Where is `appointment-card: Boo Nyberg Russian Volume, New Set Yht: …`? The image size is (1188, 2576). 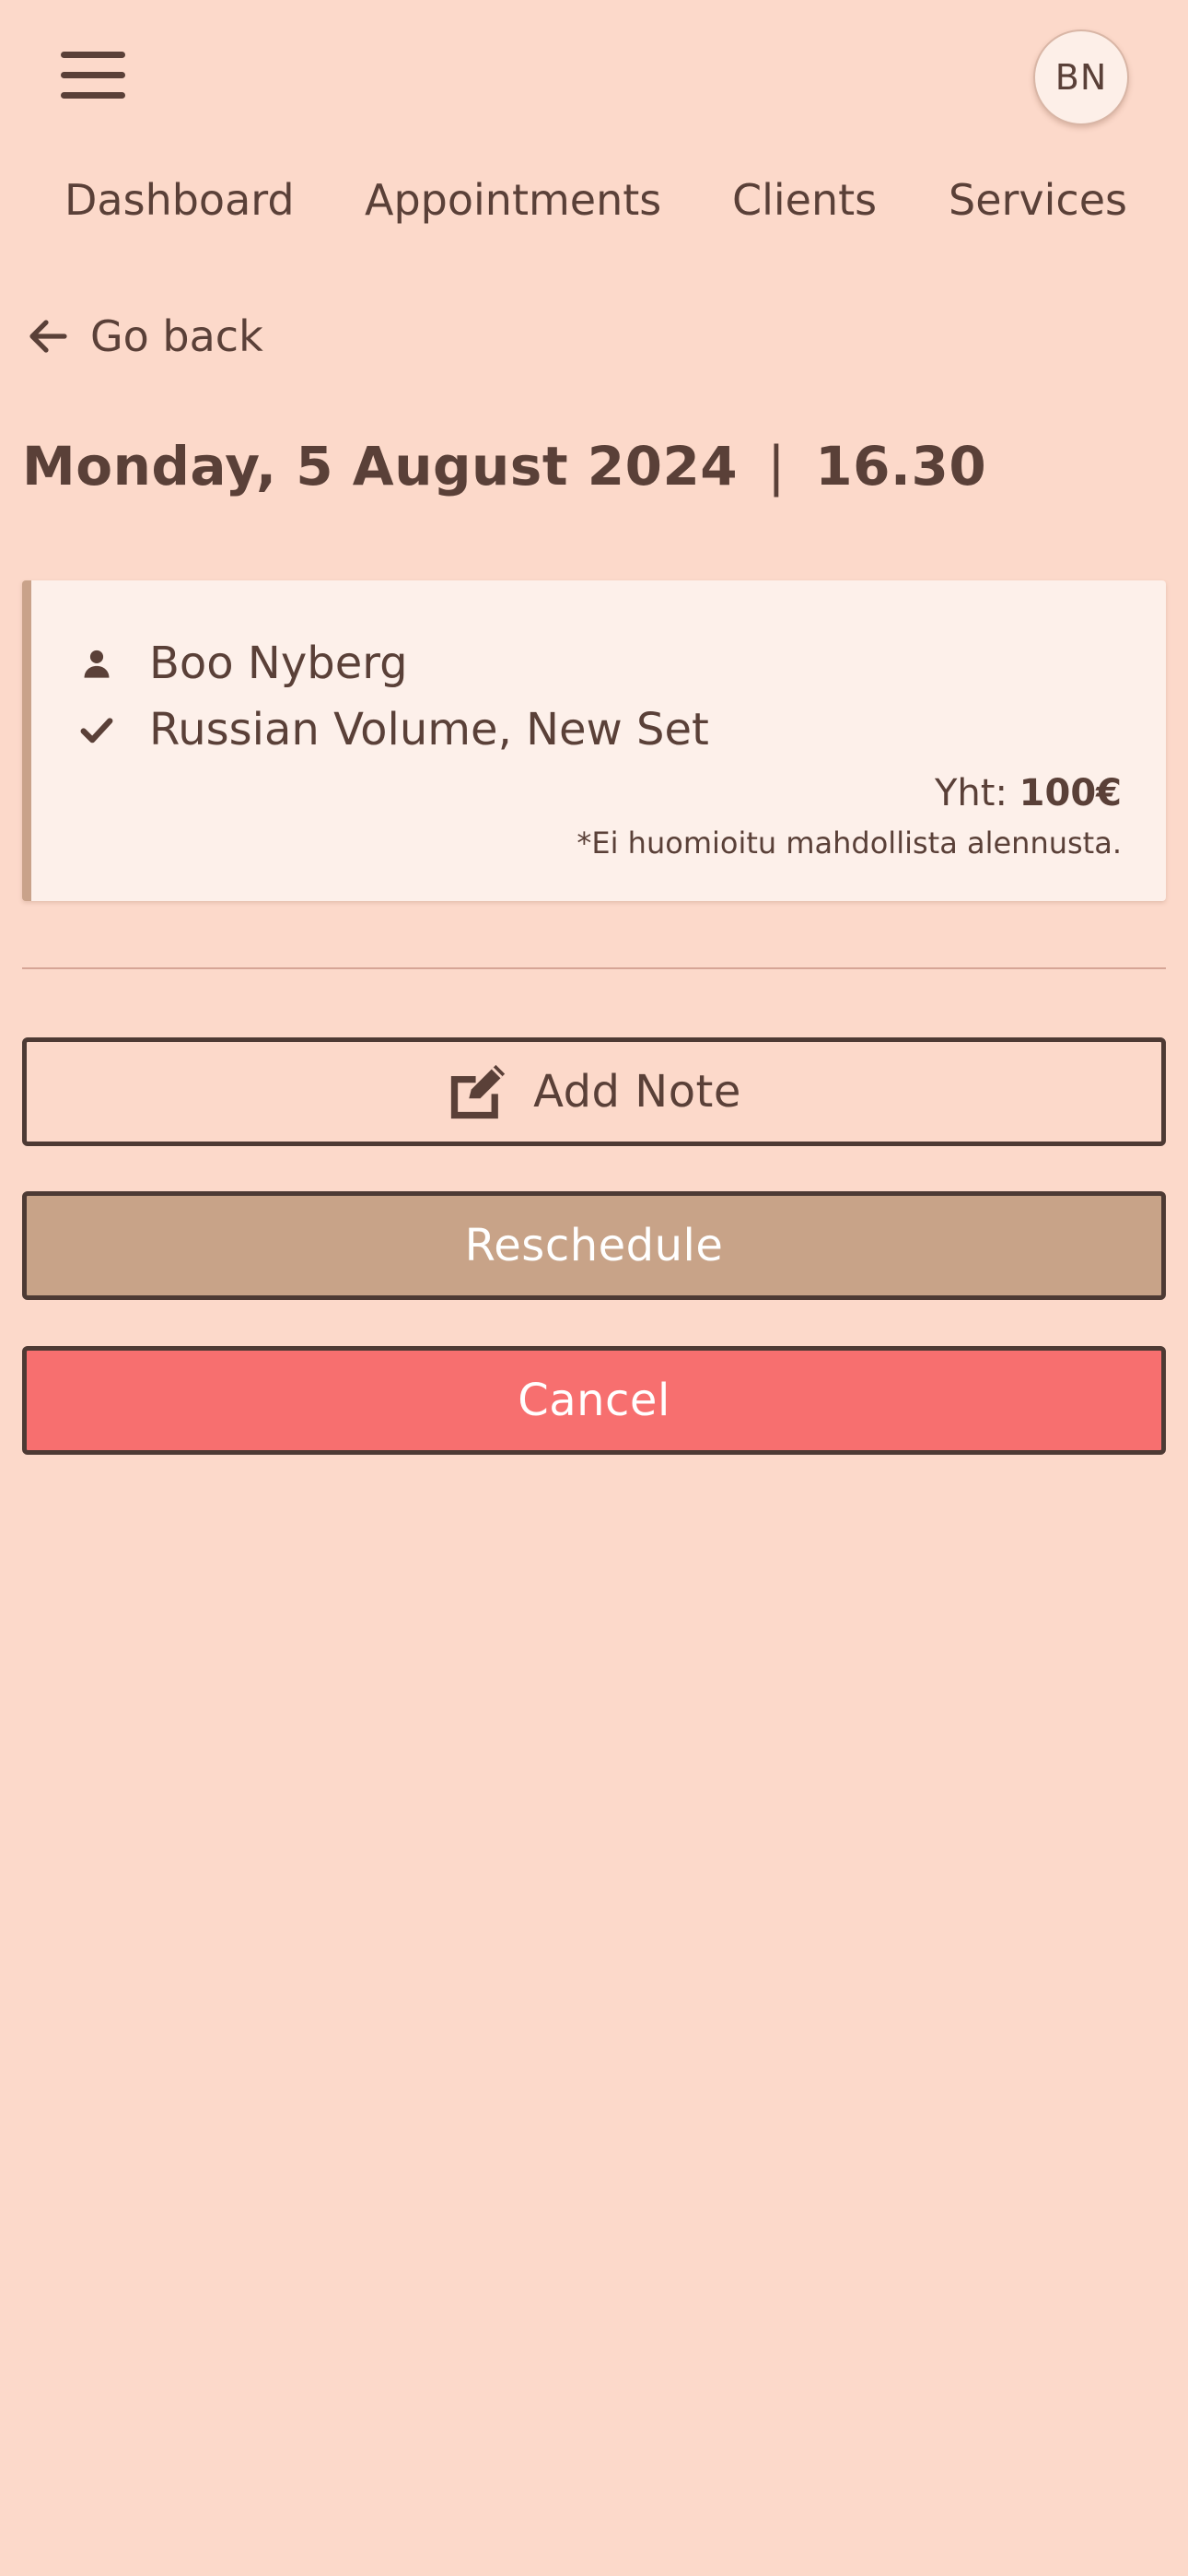 appointment-card: Boo Nyberg Russian Volume, New Set Yht: … is located at coordinates (594, 740).